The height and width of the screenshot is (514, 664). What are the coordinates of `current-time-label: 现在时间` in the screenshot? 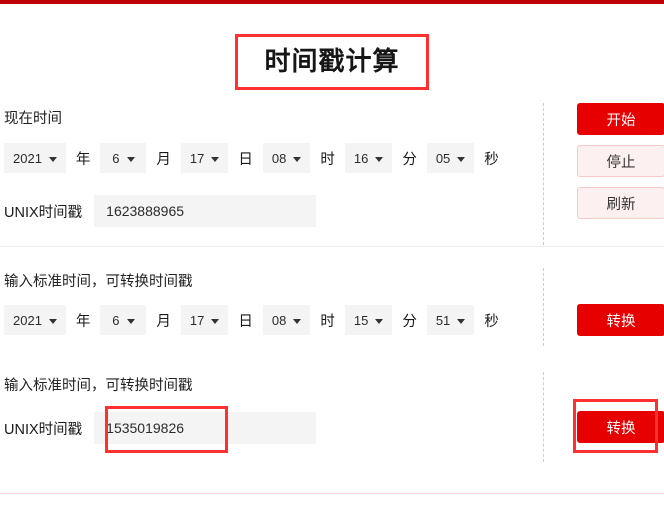 It's located at (33, 119).